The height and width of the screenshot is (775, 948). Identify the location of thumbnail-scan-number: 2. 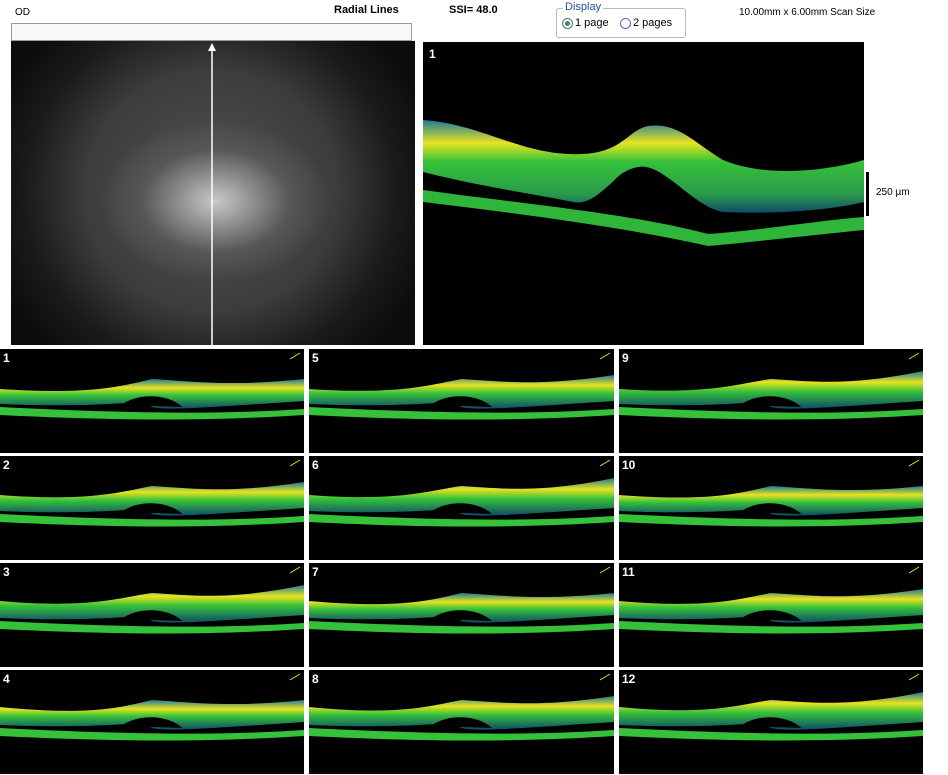
(6, 465).